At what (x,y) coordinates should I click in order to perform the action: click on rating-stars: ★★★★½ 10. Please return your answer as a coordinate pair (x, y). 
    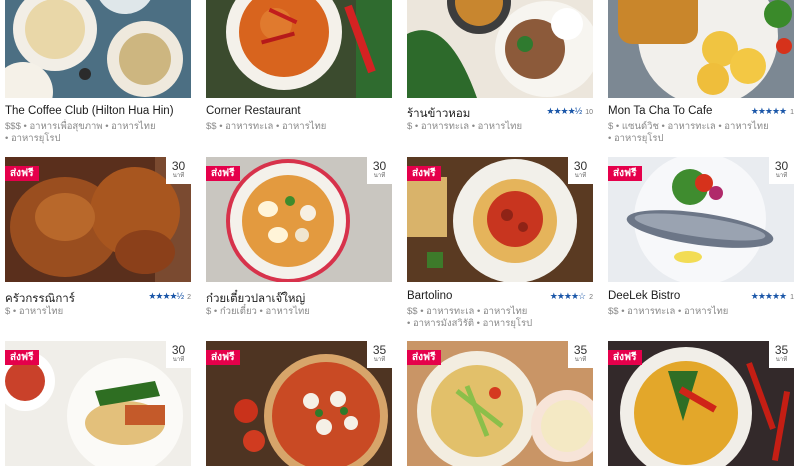
    Looking at the image, I should click on (569, 111).